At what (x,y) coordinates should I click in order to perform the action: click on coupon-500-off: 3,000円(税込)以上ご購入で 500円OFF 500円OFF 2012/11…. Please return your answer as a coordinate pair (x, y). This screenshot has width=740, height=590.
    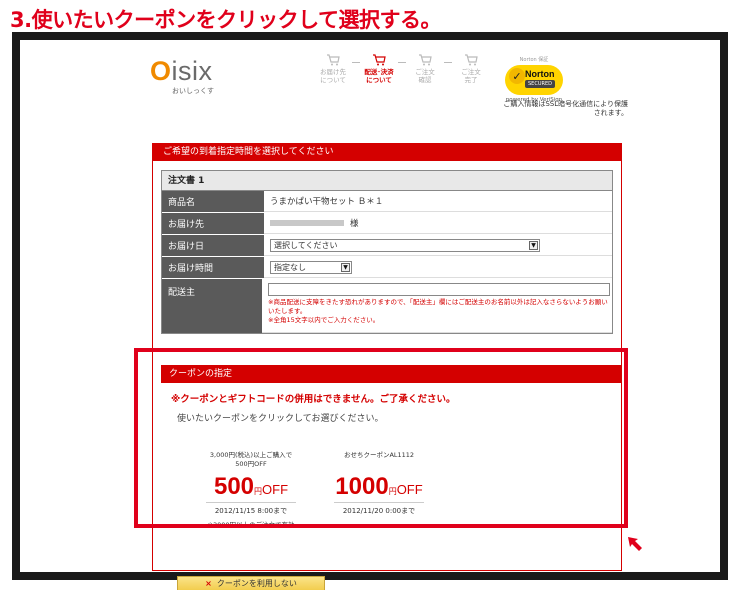
    Looking at the image, I should click on (251, 490).